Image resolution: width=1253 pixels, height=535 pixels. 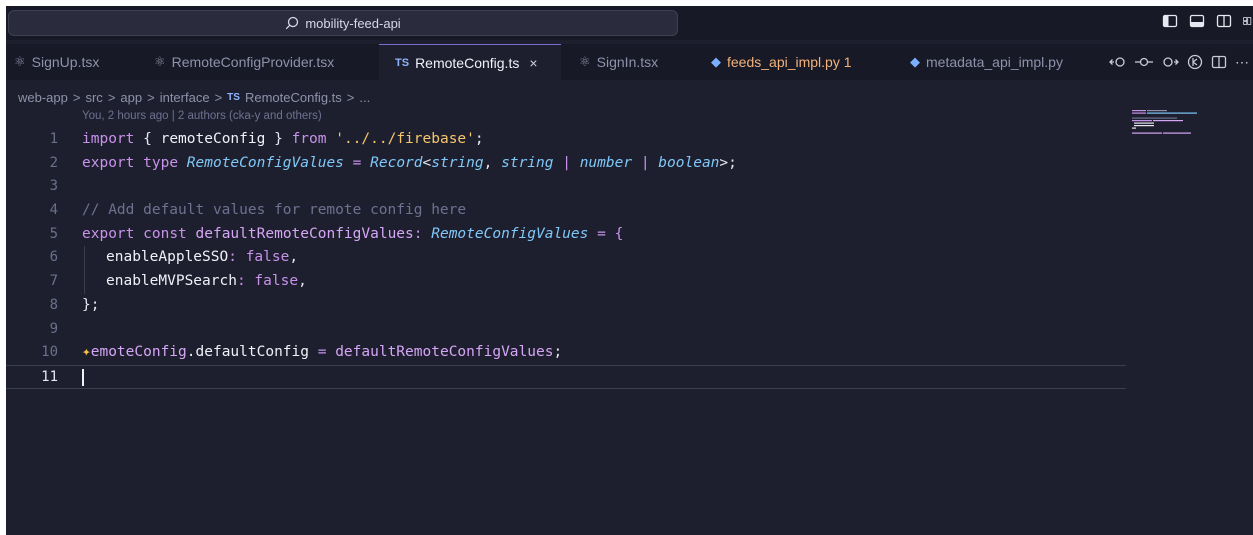 What do you see at coordinates (83, 377) in the screenshot?
I see `text-cursor` at bounding box center [83, 377].